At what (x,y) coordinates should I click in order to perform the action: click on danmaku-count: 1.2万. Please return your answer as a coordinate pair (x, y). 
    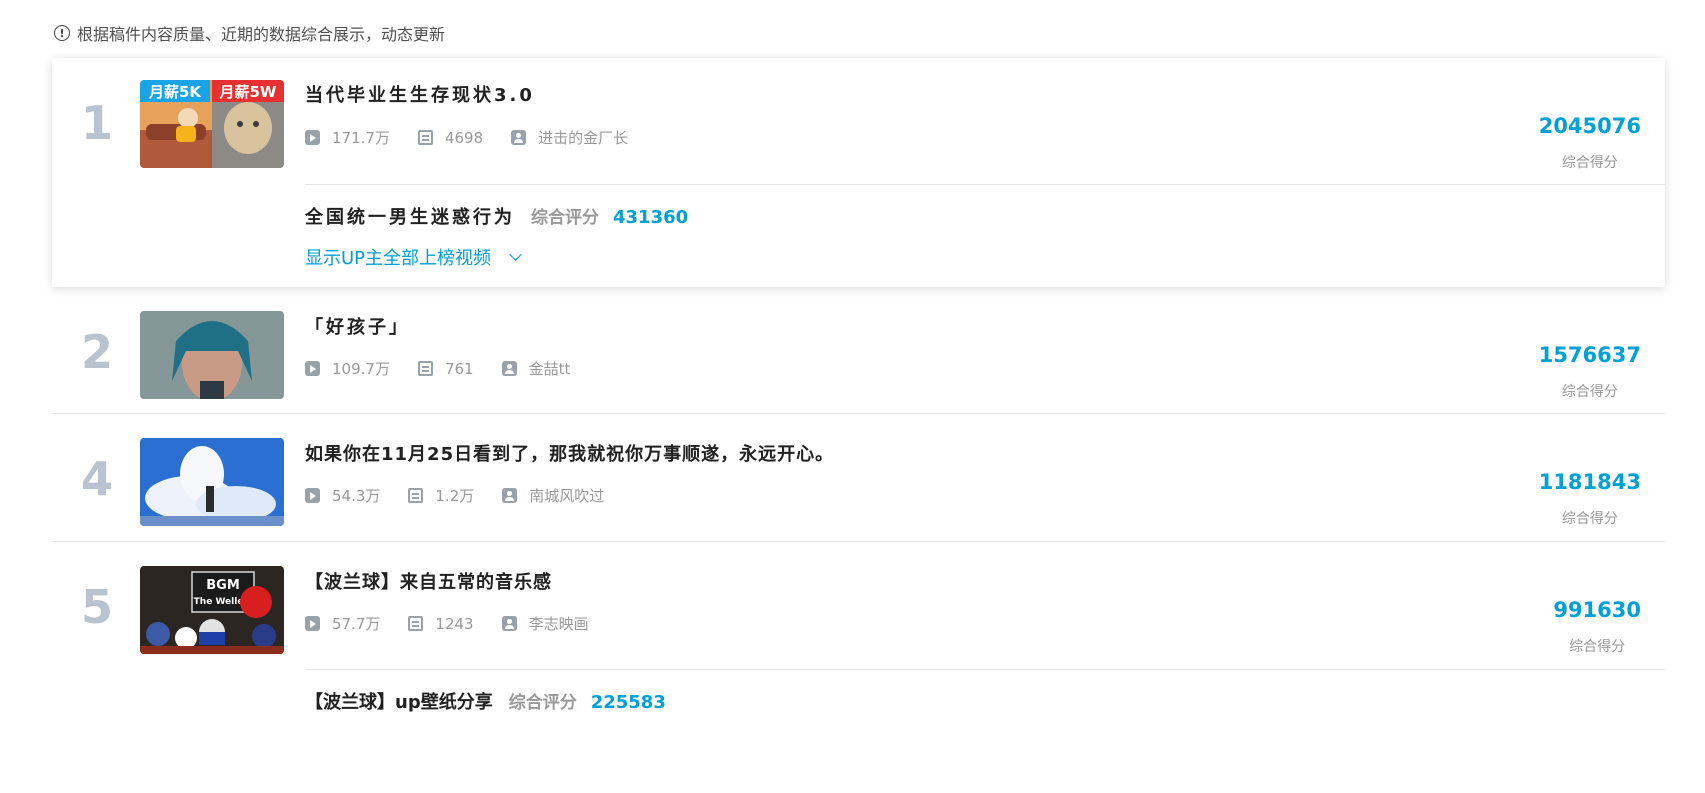
    Looking at the image, I should click on (455, 496).